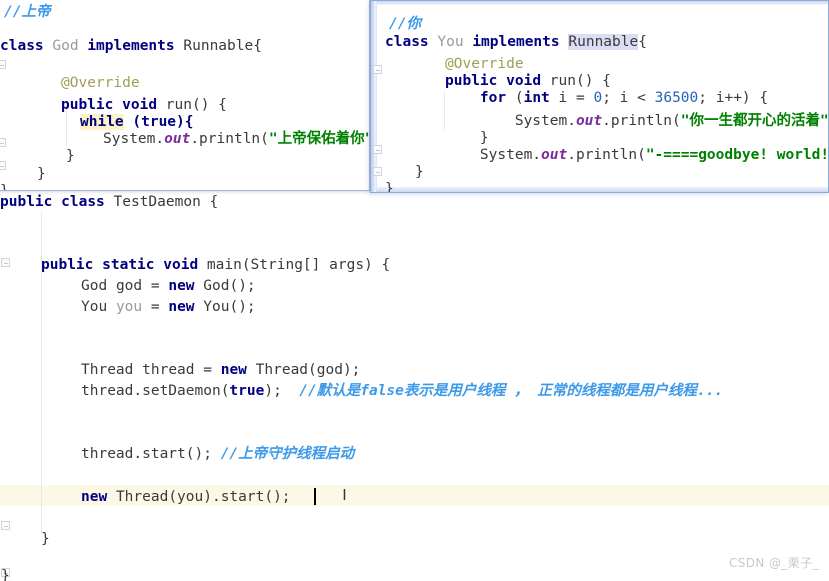 The image size is (829, 581). I want to click on class-name-god: God, so click(65, 46).